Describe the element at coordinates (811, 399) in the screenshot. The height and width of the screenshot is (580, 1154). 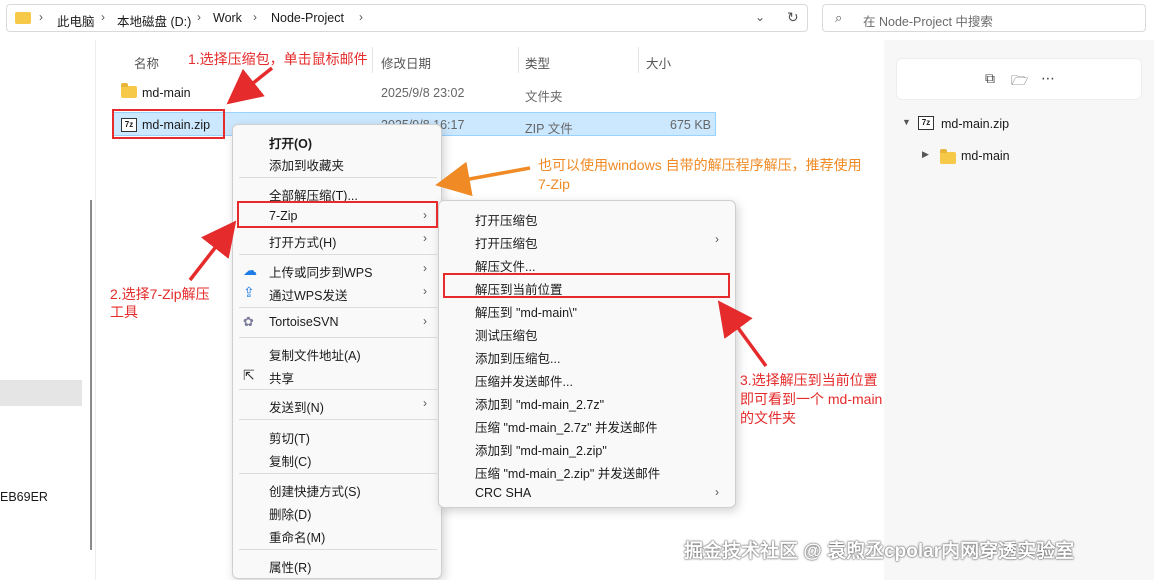
I see `annotation-step3-line2: 即可看到一个 md-main` at that location.